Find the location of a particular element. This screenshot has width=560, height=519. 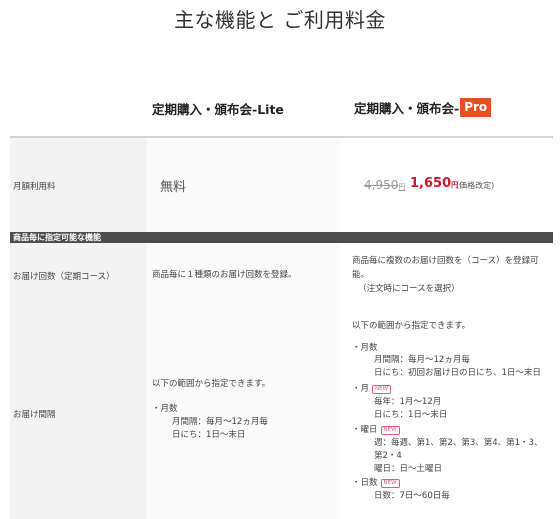

pro-week-line: 曜日：日～土曜日 is located at coordinates (408, 469).